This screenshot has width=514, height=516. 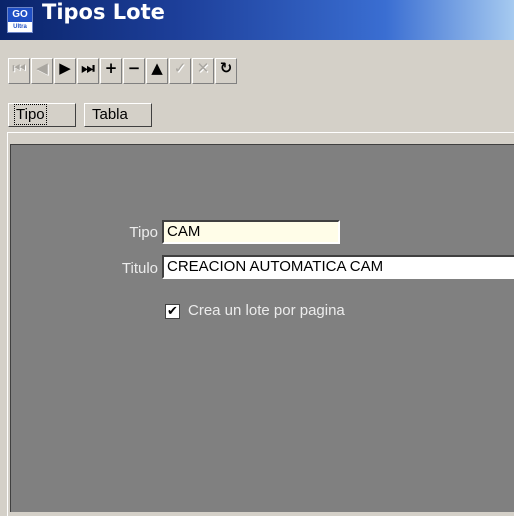 I want to click on tipo-label: Tipo, so click(x=143, y=232).